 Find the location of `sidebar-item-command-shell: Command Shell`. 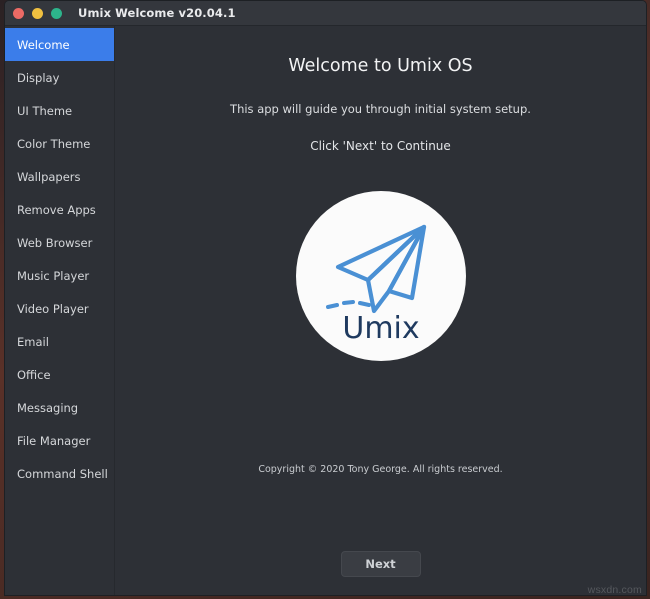

sidebar-item-command-shell: Command Shell is located at coordinates (59, 473).